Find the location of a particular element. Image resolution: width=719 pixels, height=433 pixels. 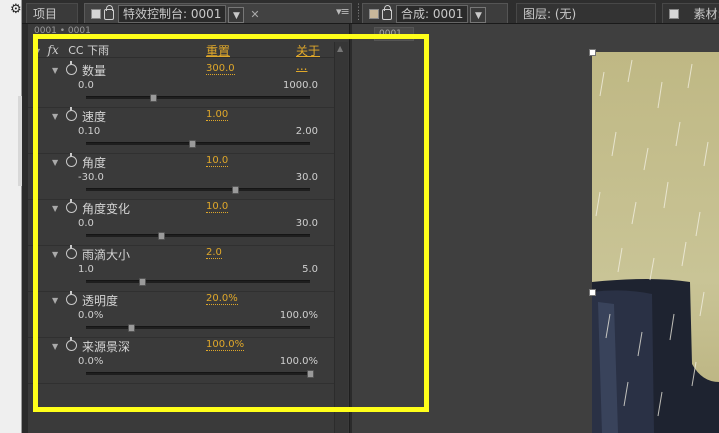

param-name: 透明度 is located at coordinates (100, 301).